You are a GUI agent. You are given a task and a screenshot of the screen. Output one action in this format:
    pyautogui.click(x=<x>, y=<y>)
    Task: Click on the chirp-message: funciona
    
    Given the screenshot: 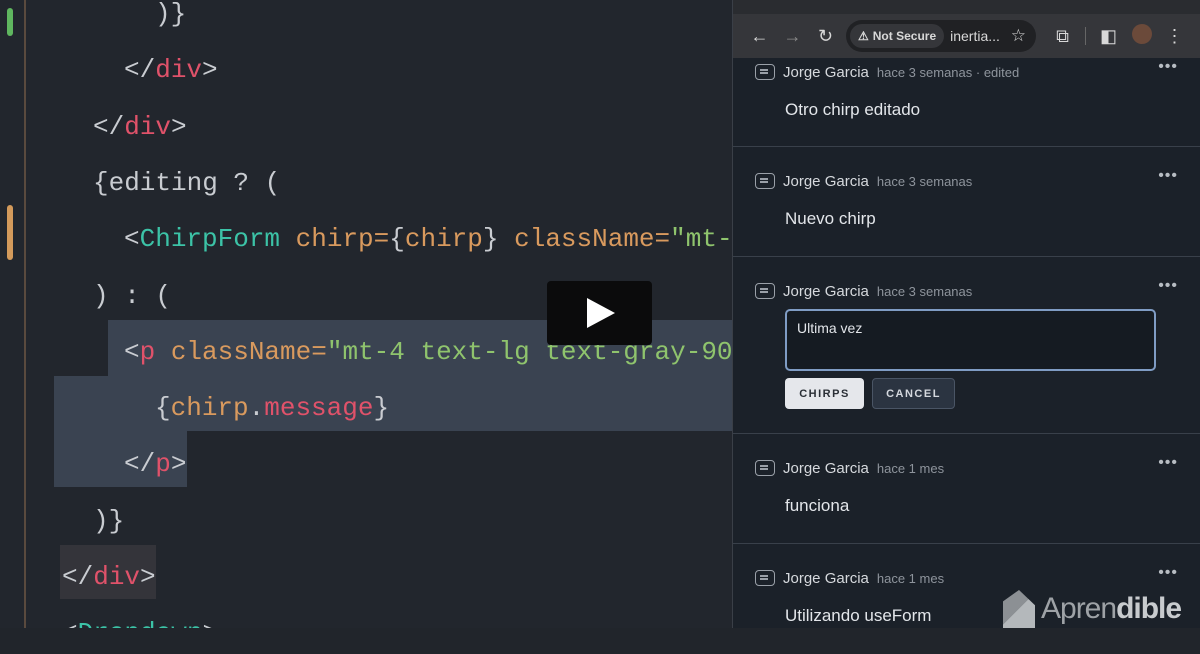 What is the action you would take?
    pyautogui.click(x=817, y=505)
    